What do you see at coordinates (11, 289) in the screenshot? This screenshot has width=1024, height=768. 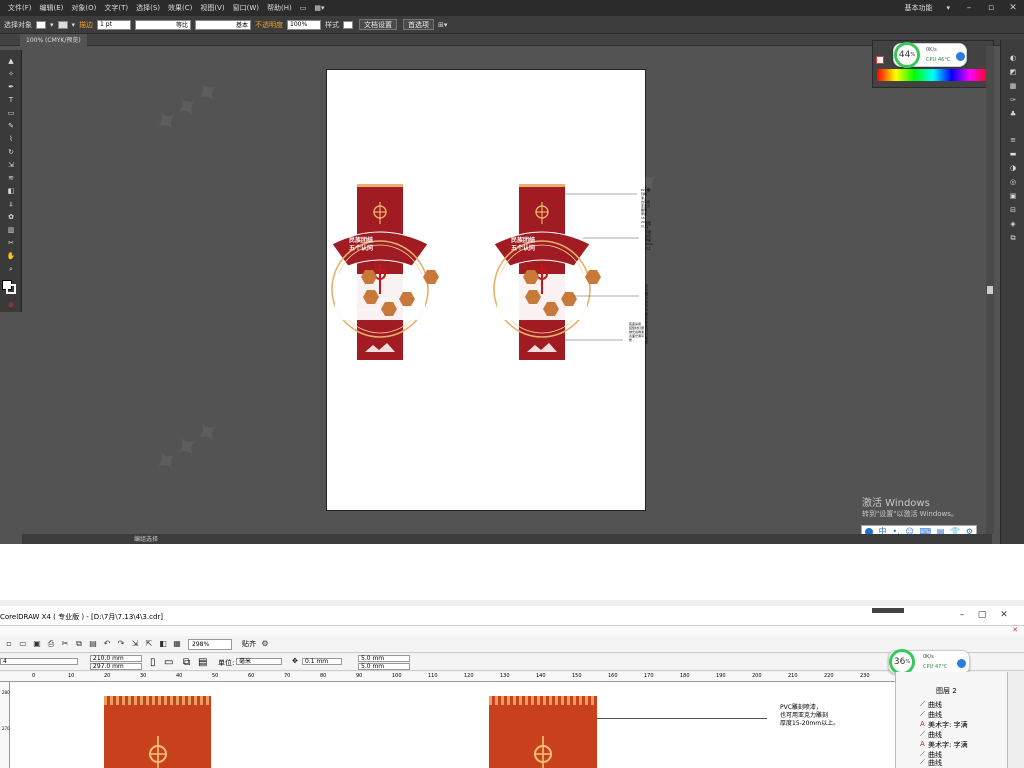 I see `stroke-color-box` at bounding box center [11, 289].